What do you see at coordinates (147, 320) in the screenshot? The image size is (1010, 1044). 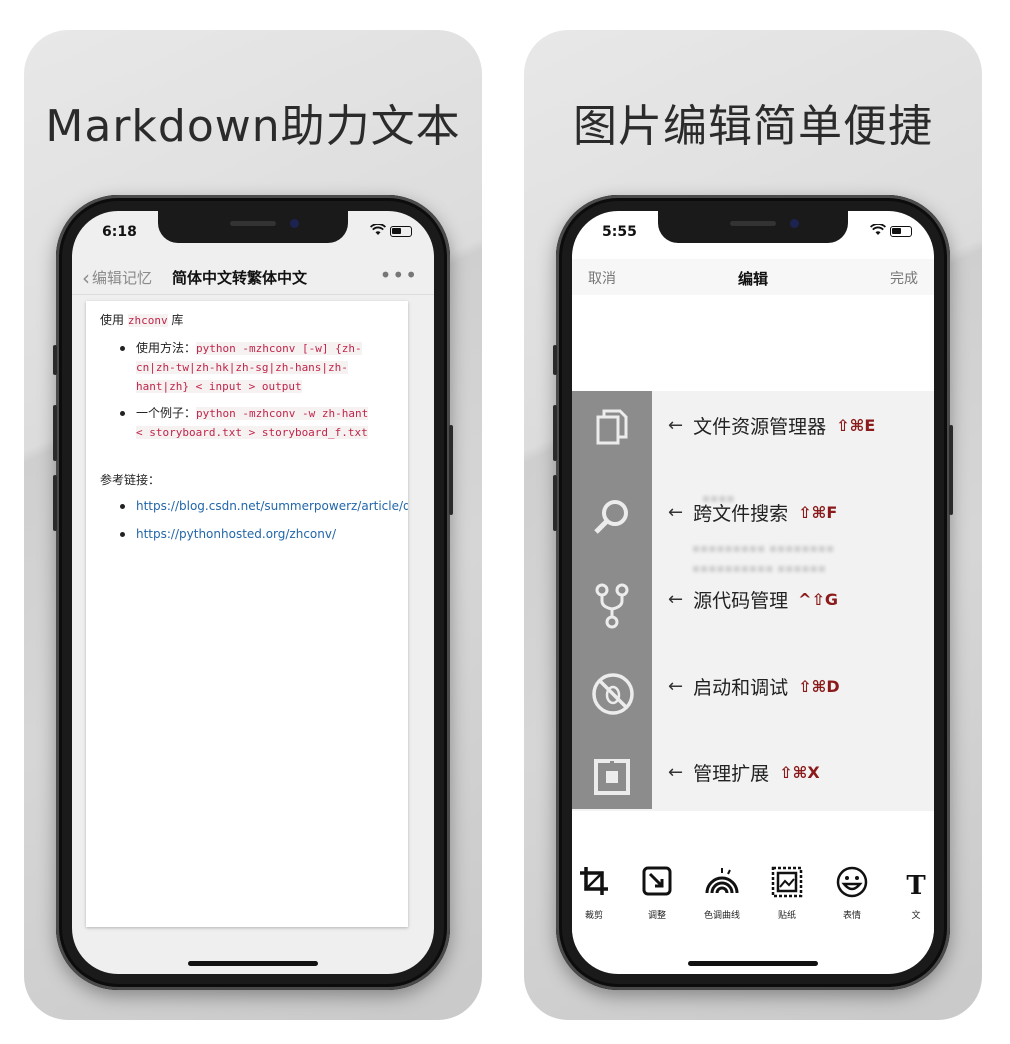 I see `inline-code: zhconv` at bounding box center [147, 320].